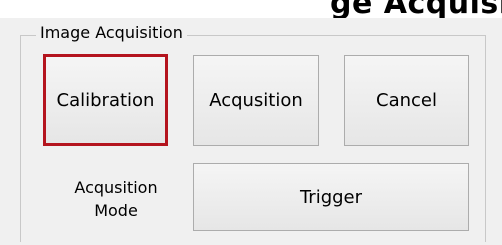  I want to click on calibration-button: Calibration, so click(105, 100).